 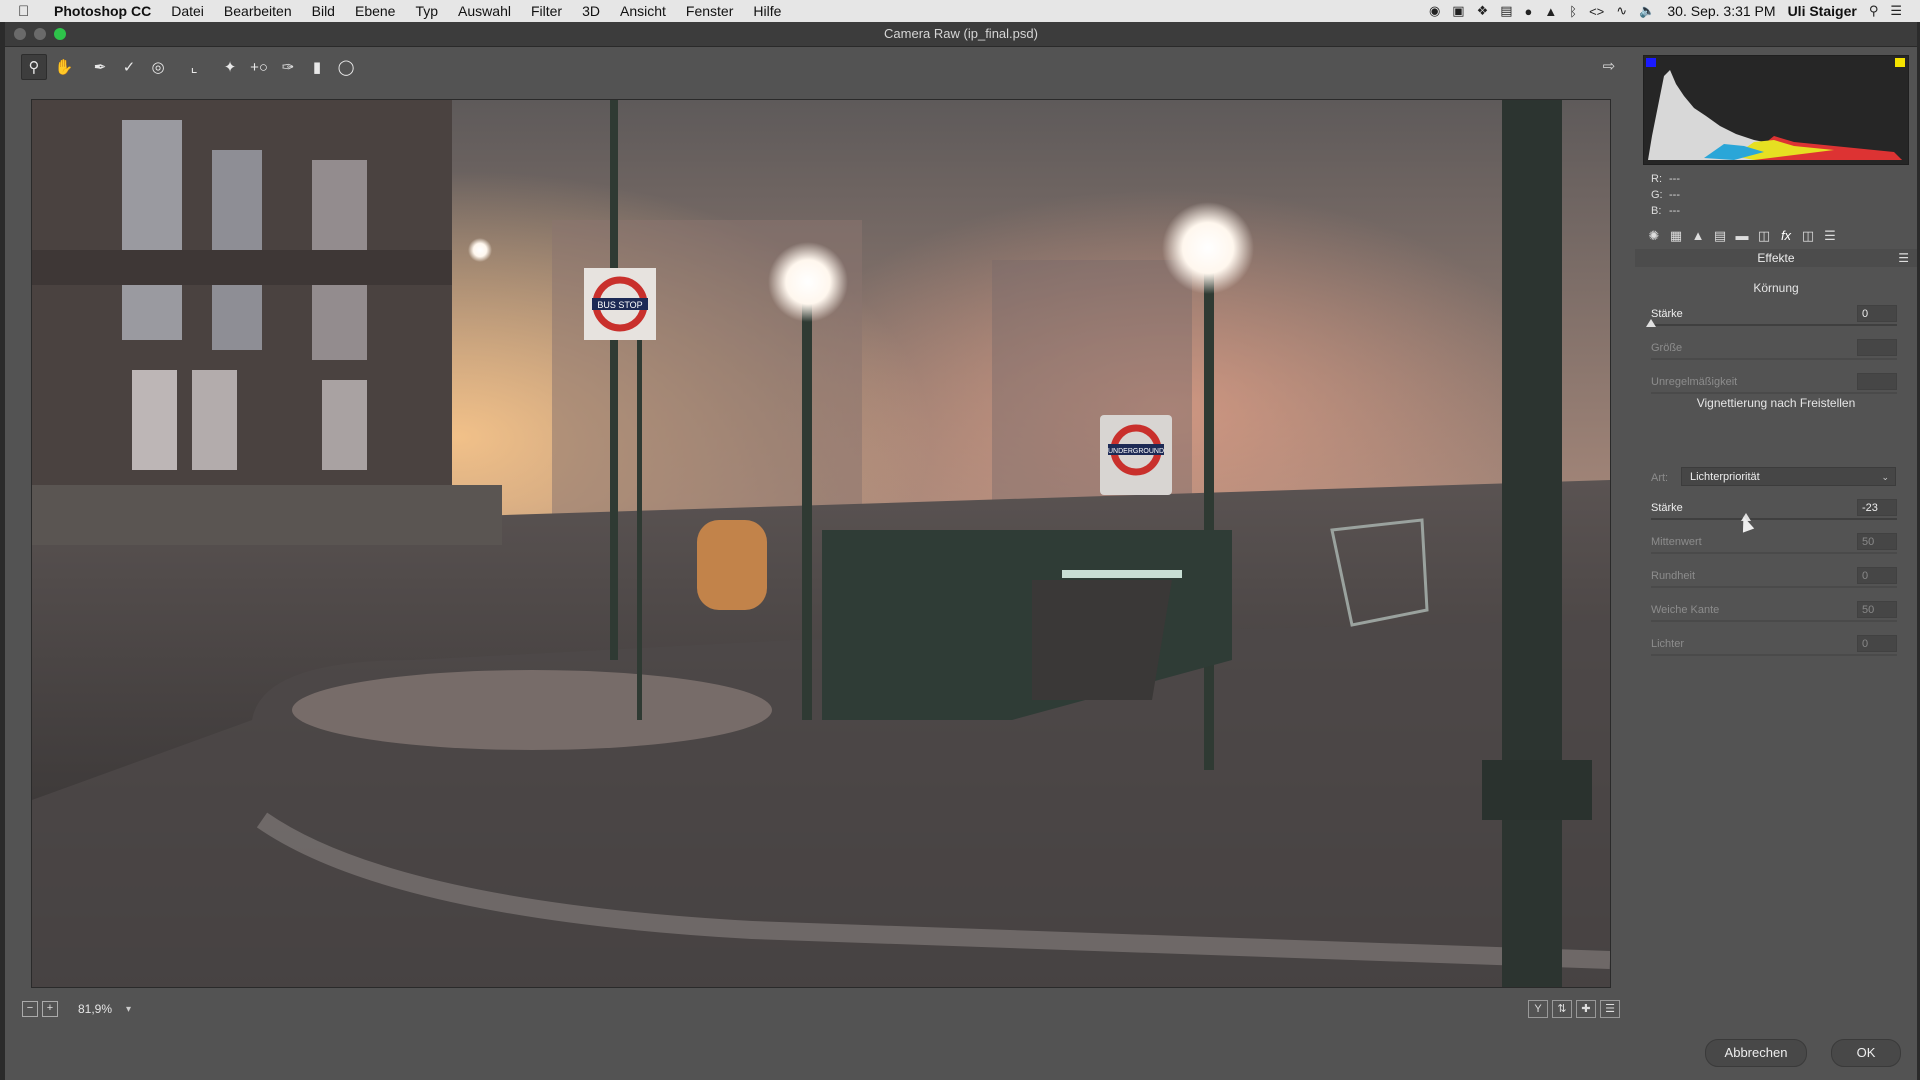 I want to click on before-after-icon: Y, so click(x=1538, y=1009).